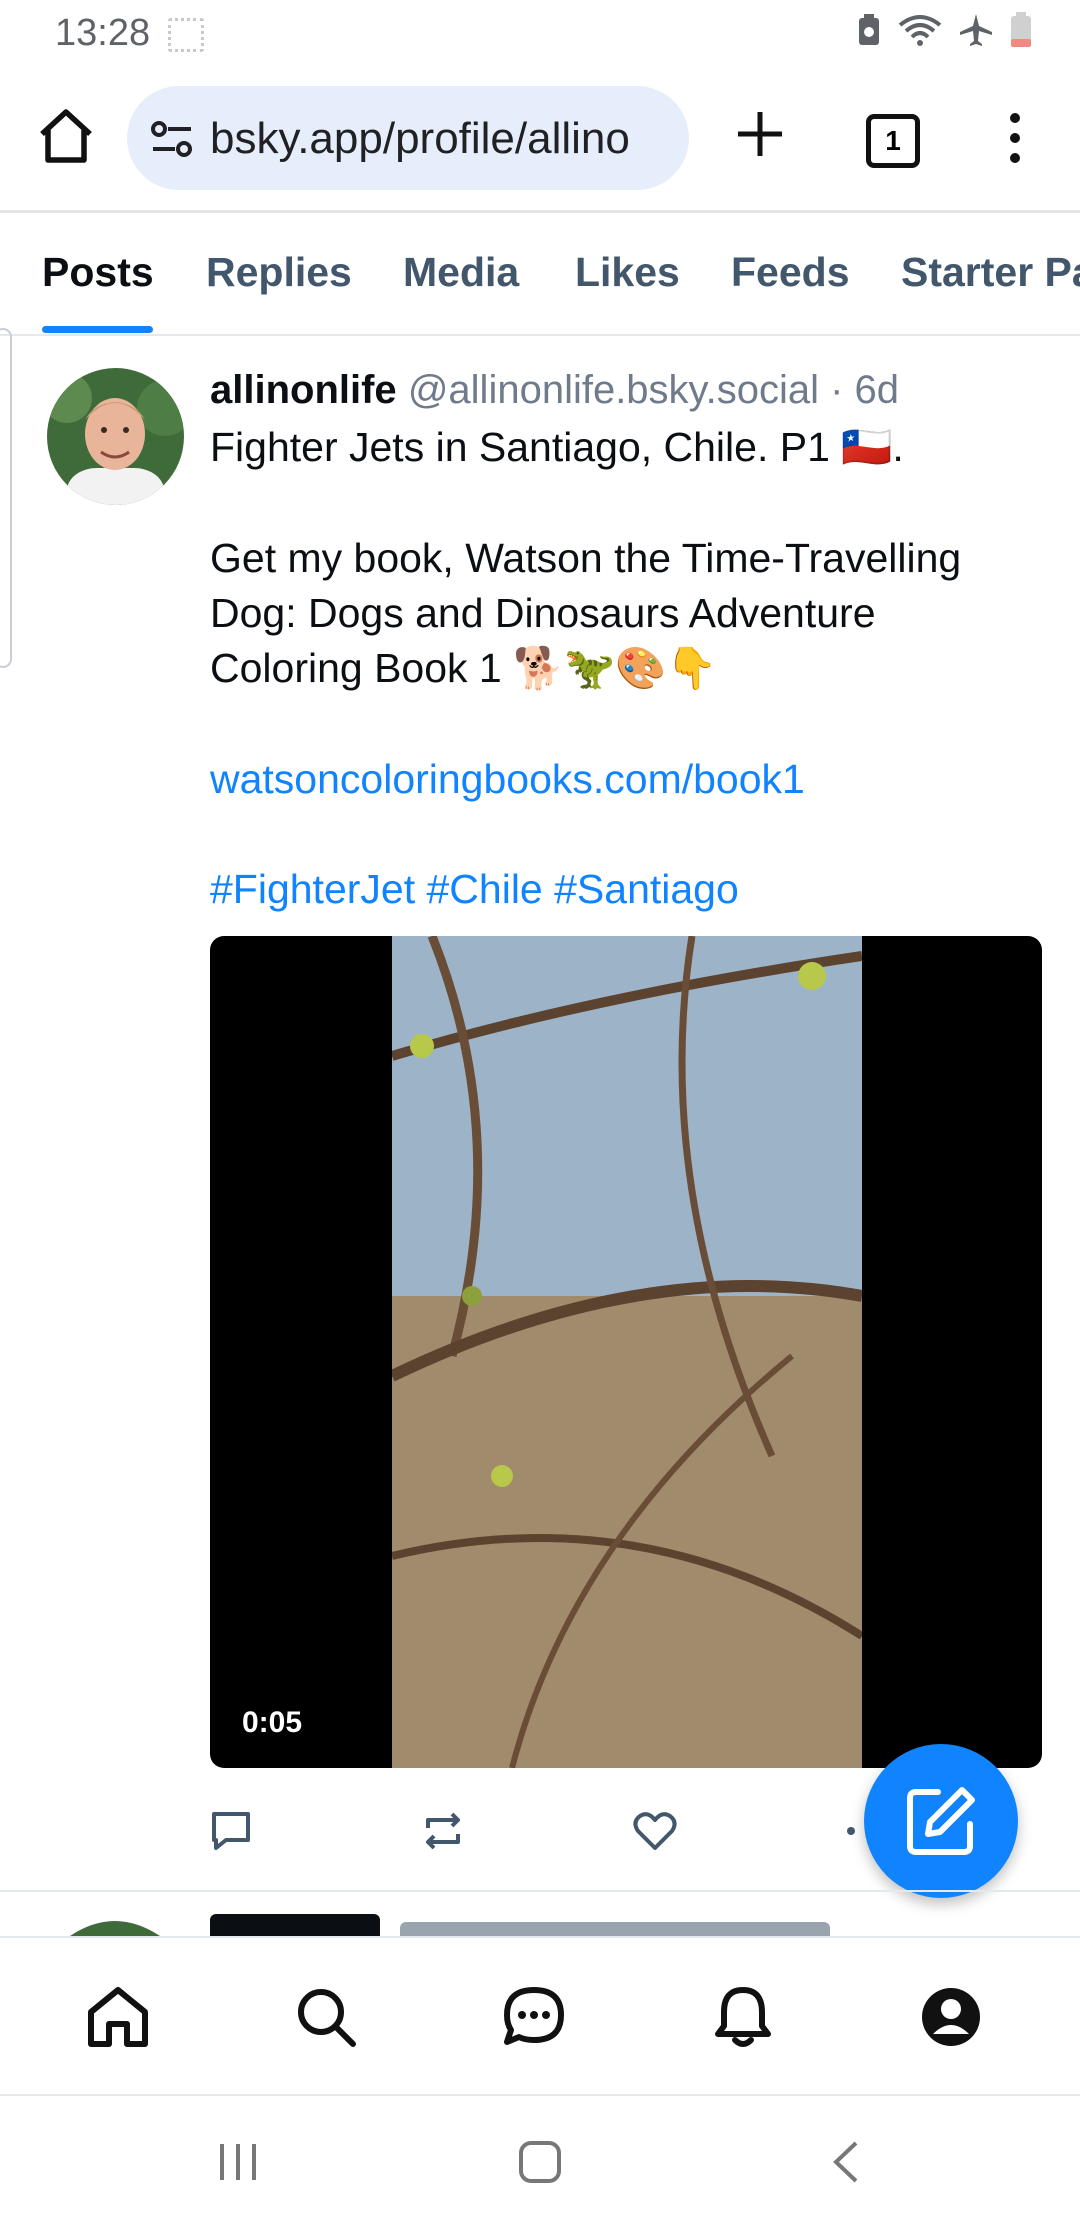 The image size is (1080, 2220). I want to click on new-tab-icon, so click(760, 134).